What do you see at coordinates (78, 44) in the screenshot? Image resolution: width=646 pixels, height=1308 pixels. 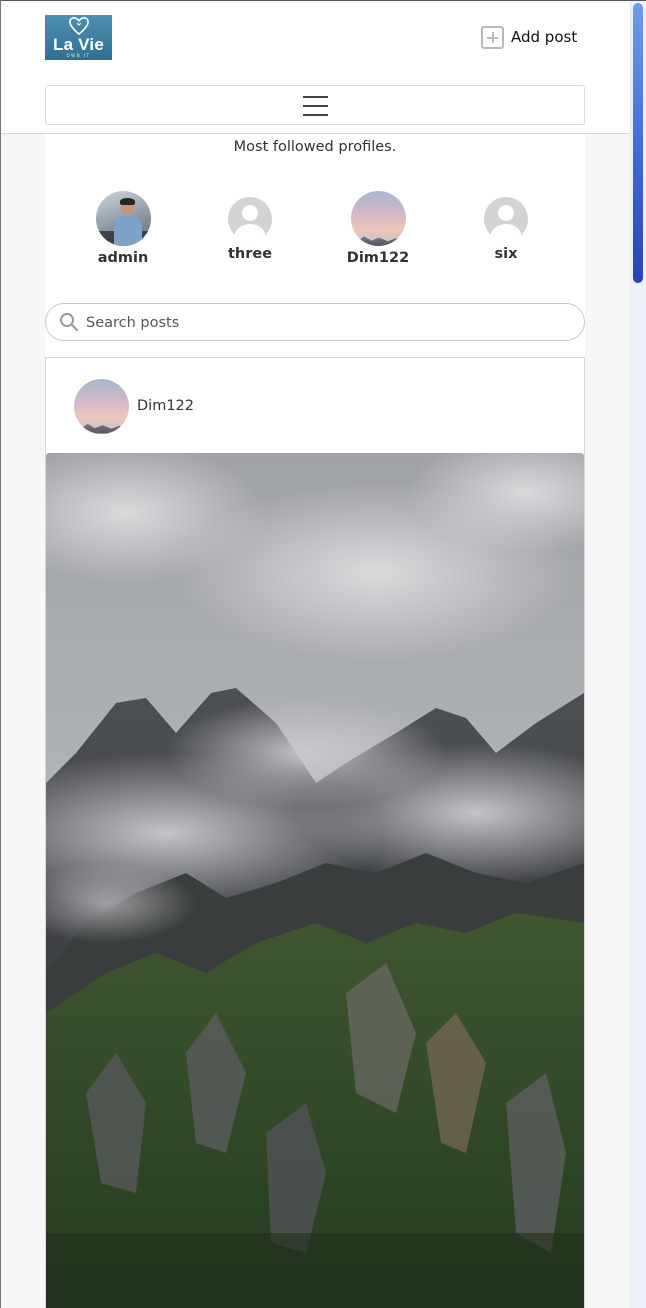 I see `logo-text: La Vie` at bounding box center [78, 44].